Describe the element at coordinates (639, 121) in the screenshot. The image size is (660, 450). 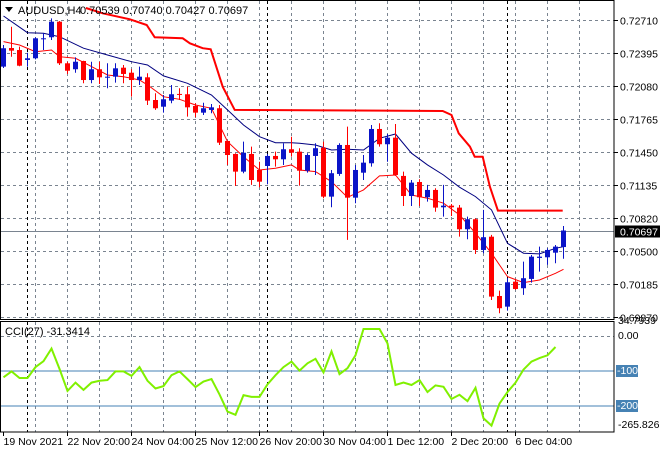
I see `price-axis-label: 0.71765` at that location.